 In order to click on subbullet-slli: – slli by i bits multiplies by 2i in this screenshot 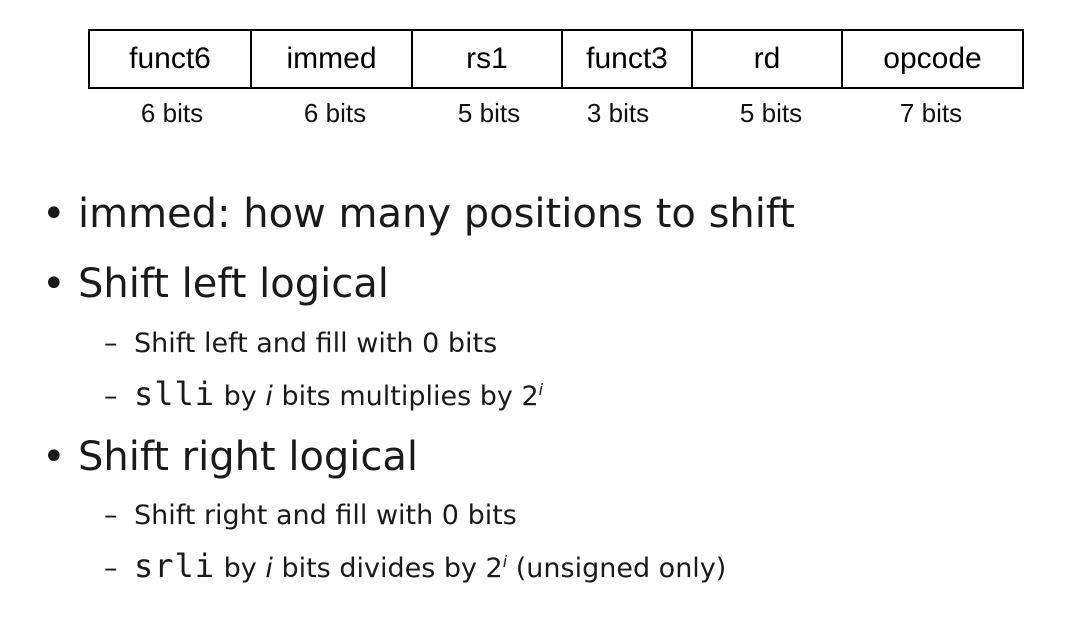, I will do `click(323, 395)`.